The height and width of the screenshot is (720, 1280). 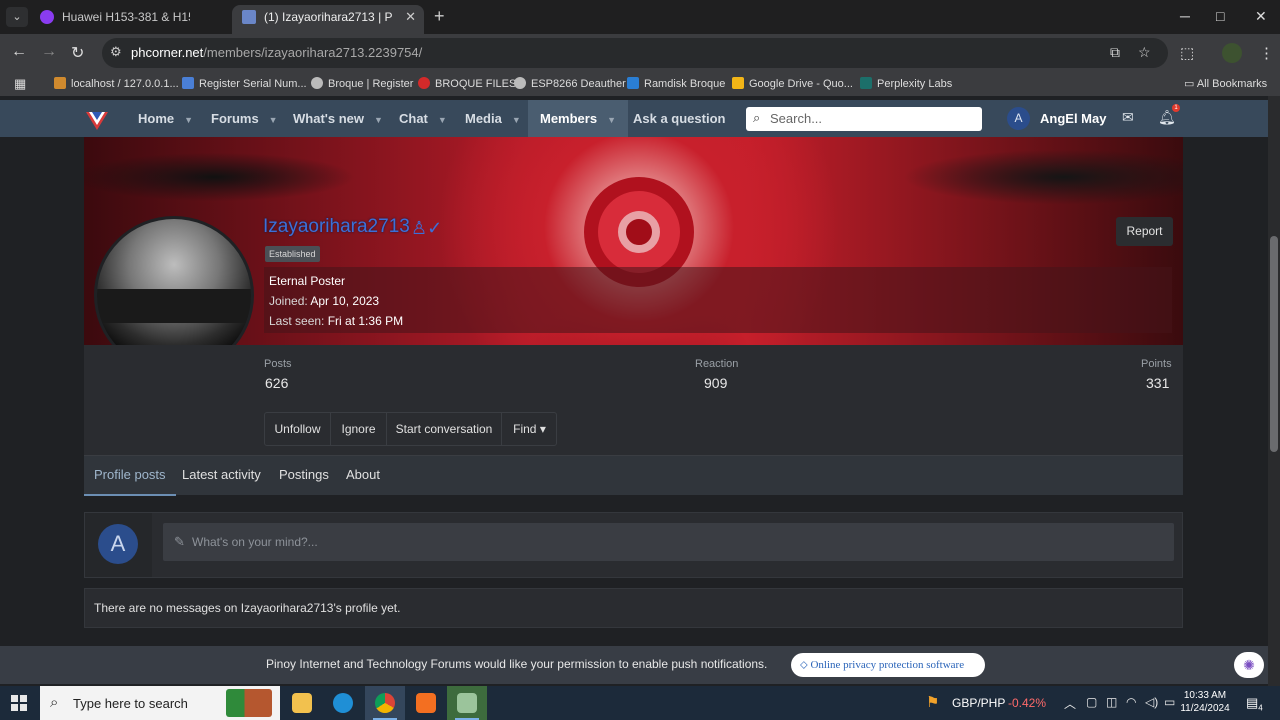 What do you see at coordinates (679, 118) in the screenshot?
I see `nav-ask-question: Ask a question` at bounding box center [679, 118].